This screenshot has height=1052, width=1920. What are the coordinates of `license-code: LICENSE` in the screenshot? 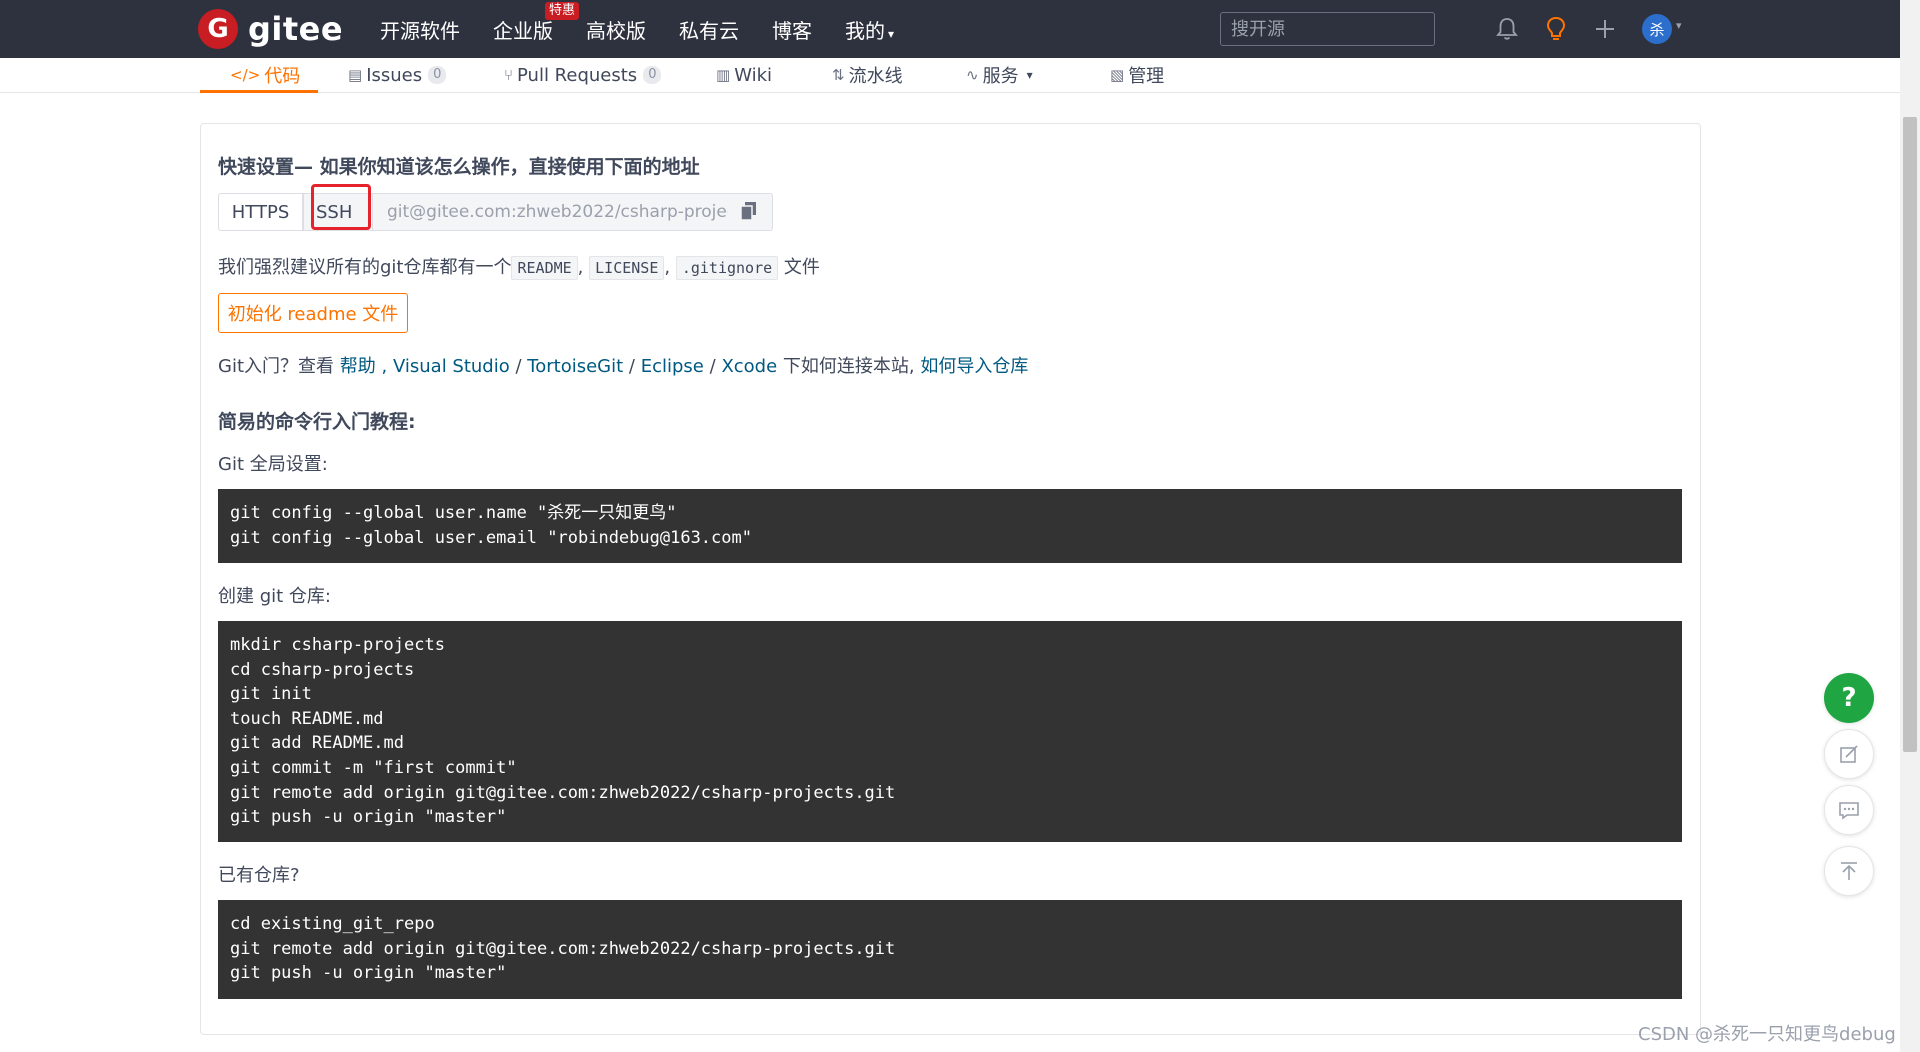 It's located at (627, 268).